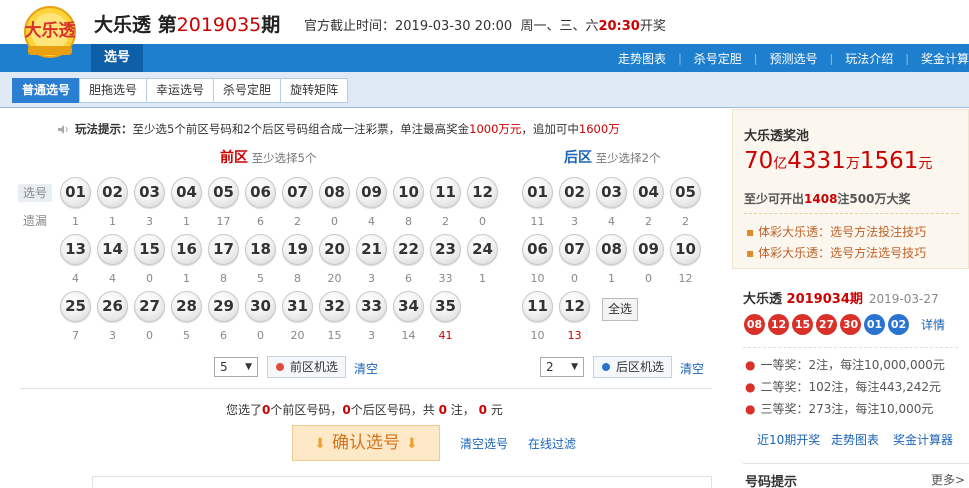  What do you see at coordinates (648, 192) in the screenshot?
I see `back-ball-04: 04` at bounding box center [648, 192].